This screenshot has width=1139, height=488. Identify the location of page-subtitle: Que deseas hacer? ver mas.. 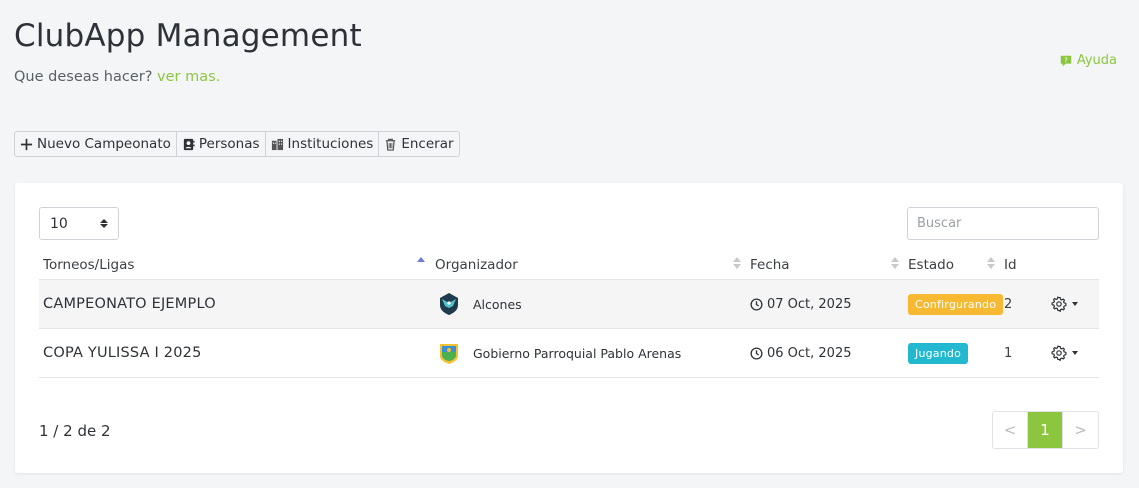
(117, 77).